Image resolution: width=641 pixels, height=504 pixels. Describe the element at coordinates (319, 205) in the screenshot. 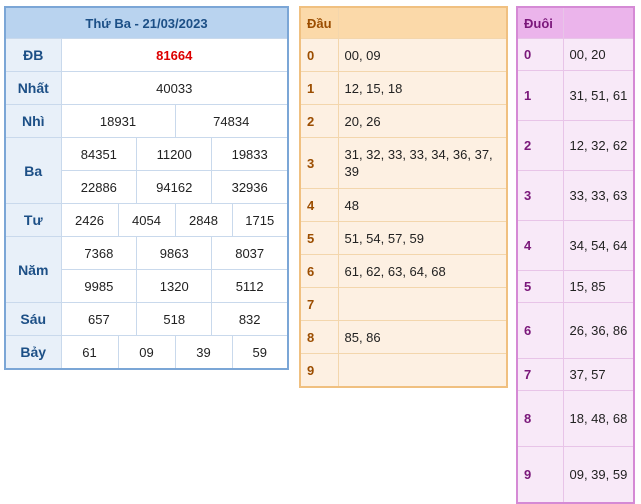

I see `dau-key: 4` at that location.